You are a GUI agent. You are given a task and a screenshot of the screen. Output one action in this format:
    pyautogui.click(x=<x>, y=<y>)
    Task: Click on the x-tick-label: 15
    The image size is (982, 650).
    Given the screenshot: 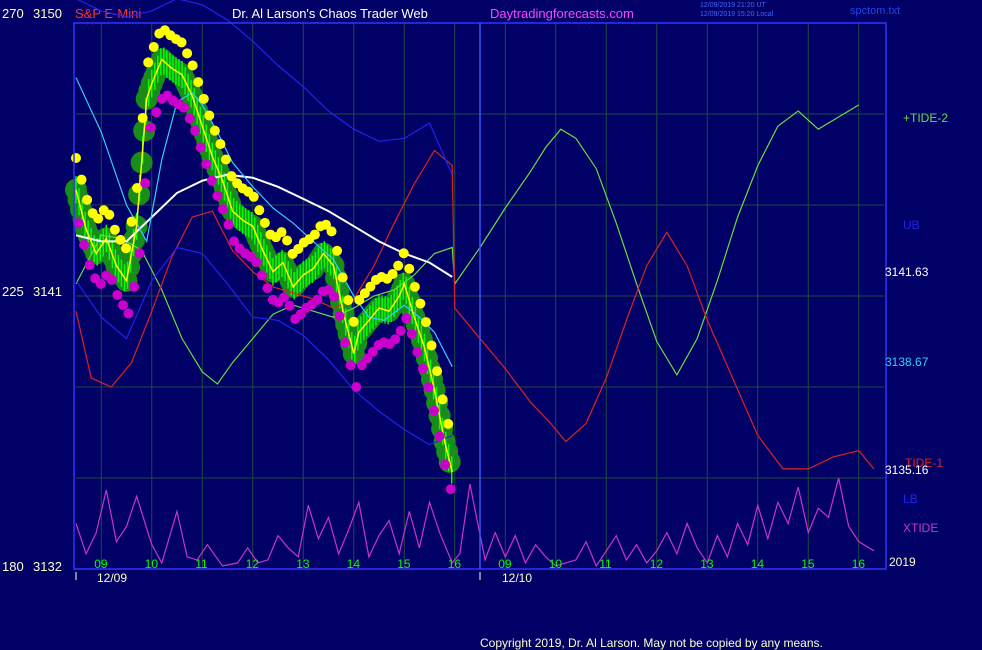 What is the action you would take?
    pyautogui.click(x=808, y=564)
    